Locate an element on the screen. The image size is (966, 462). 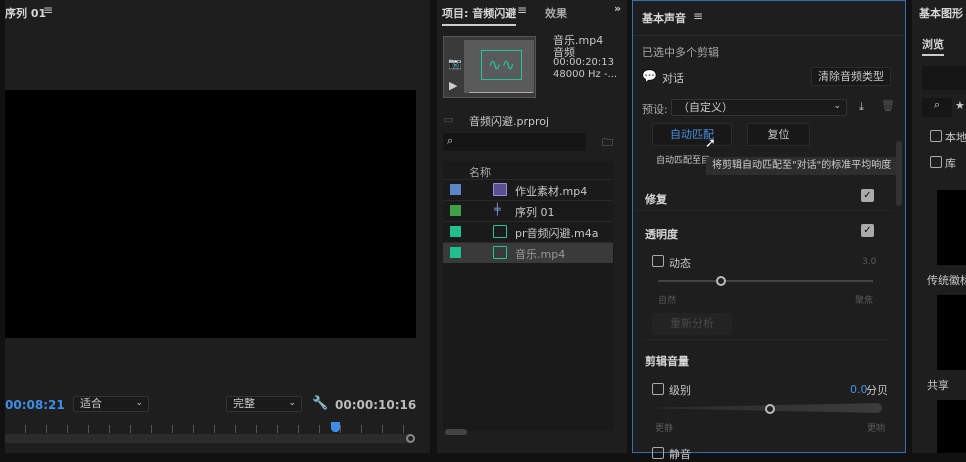
expand-panels-icon: » is located at coordinates (617, 8).